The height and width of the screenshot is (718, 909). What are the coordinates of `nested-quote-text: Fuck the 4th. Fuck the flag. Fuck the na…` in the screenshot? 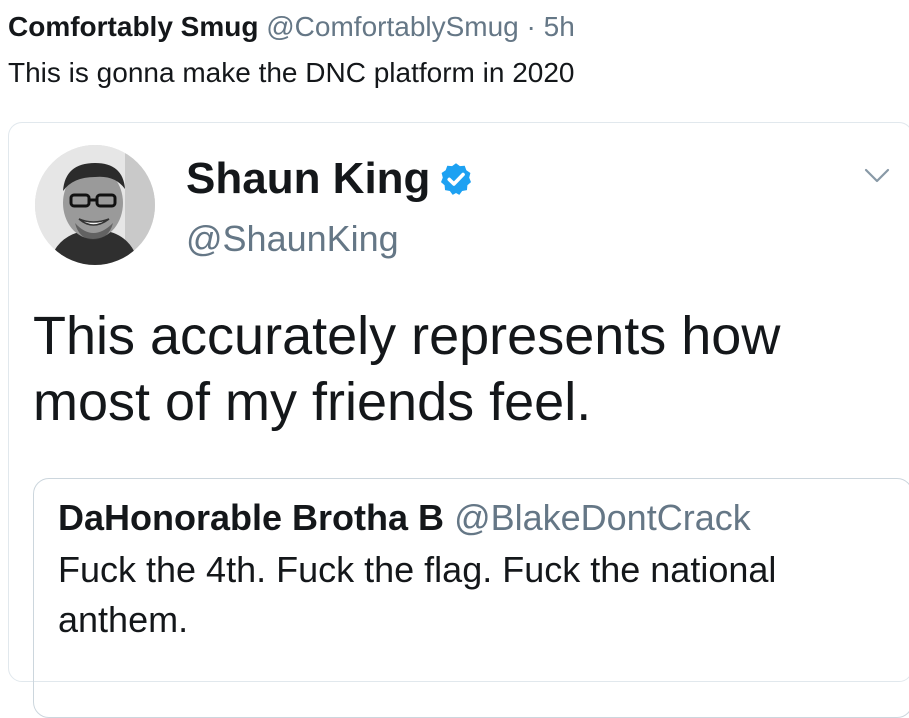 It's located at (417, 594).